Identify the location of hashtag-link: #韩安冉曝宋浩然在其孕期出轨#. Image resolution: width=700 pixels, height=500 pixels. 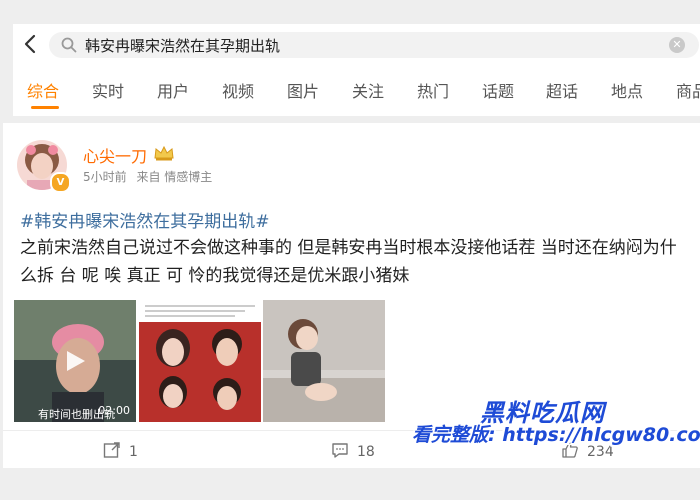
(145, 219).